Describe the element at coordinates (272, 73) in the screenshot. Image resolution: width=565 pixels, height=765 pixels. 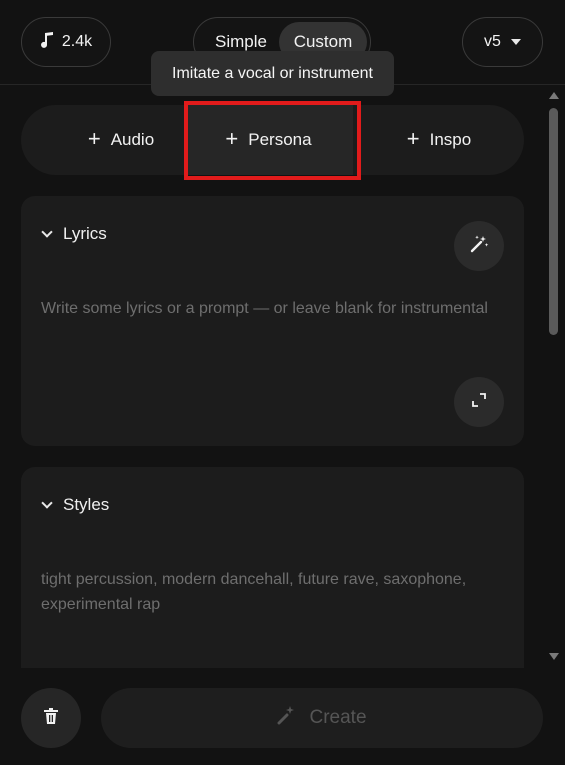
I see `persona-tooltip: Imitate a vocal or instrument` at that location.